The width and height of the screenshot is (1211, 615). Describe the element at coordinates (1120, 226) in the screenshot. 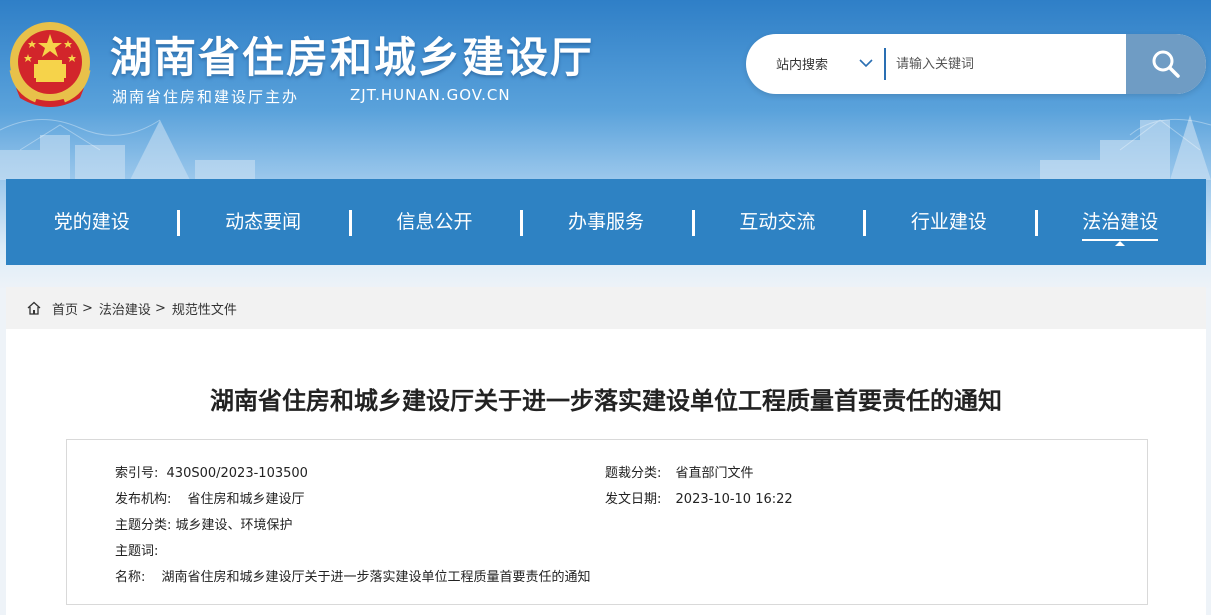

I see `nav-item-label: 法治建设` at that location.